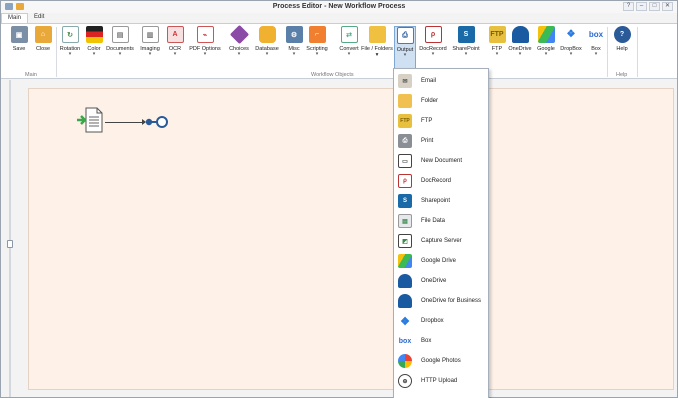 This screenshot has width=678, height=398. Describe the element at coordinates (441, 261) in the screenshot. I see `menu-item-google-drive: Google Drive` at that location.